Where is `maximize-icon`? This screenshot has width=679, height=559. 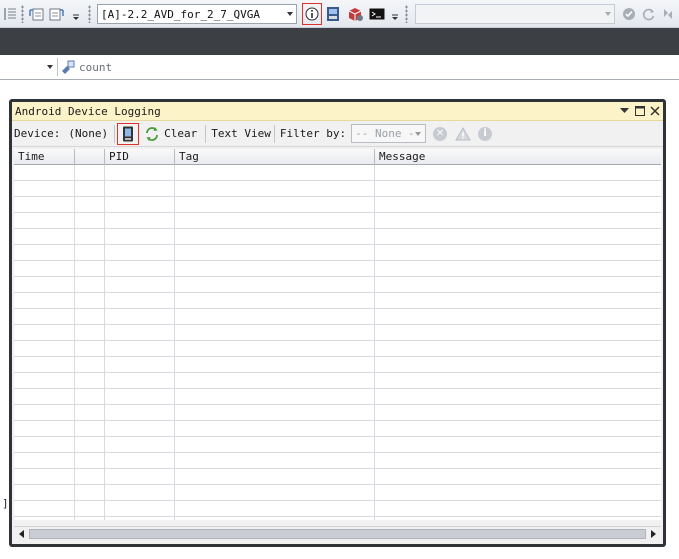 maximize-icon is located at coordinates (639, 110).